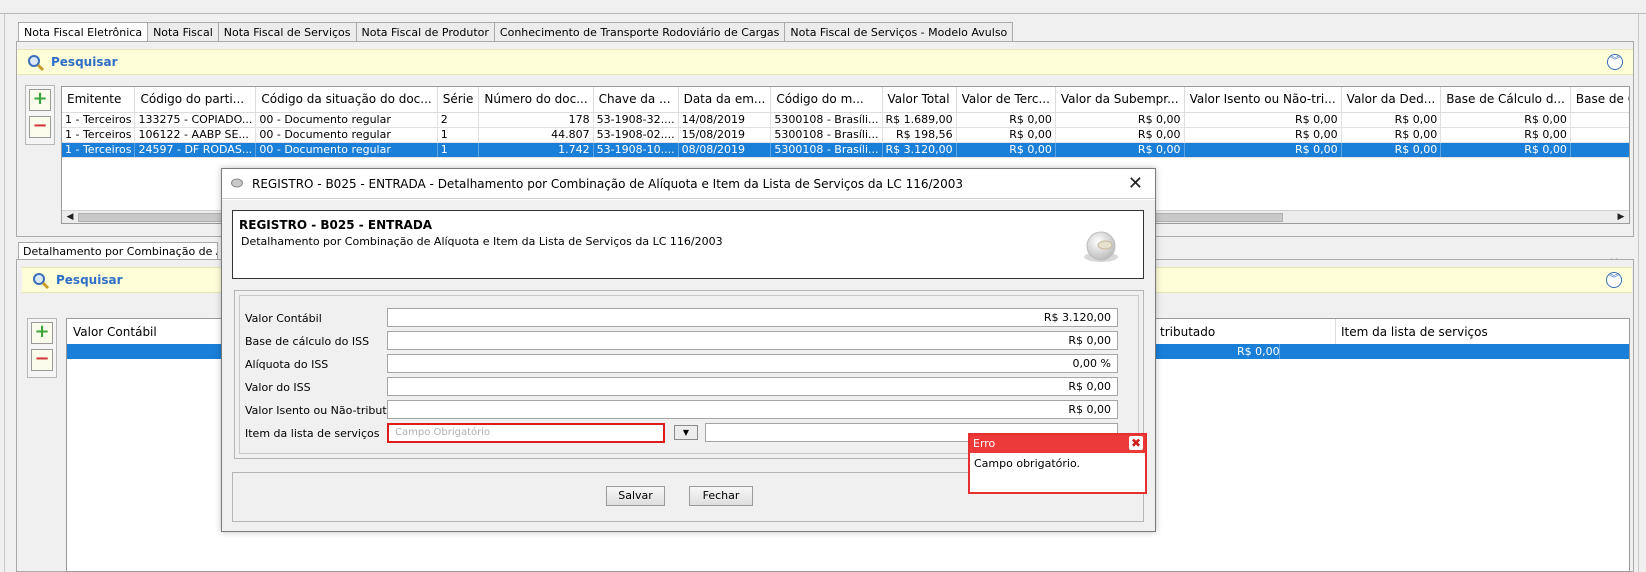 Image resolution: width=1646 pixels, height=572 pixels. Describe the element at coordinates (287, 32) in the screenshot. I see `tab-nota-fiscal-servicos: Nota Fiscal de Serviços` at that location.